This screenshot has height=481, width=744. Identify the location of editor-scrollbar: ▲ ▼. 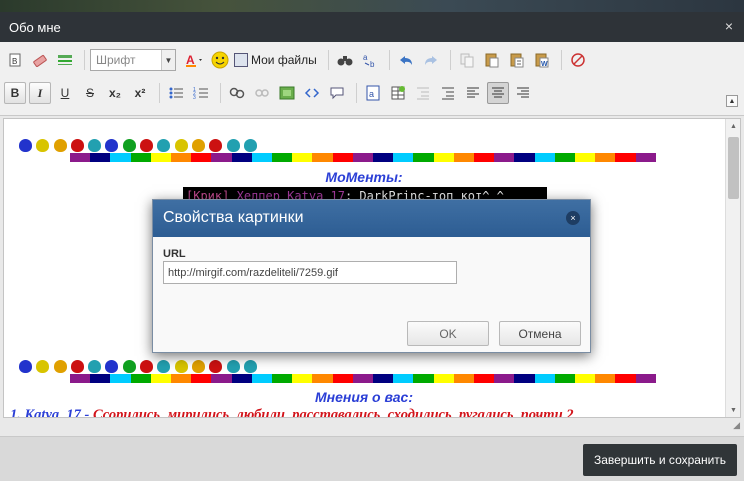
(732, 268).